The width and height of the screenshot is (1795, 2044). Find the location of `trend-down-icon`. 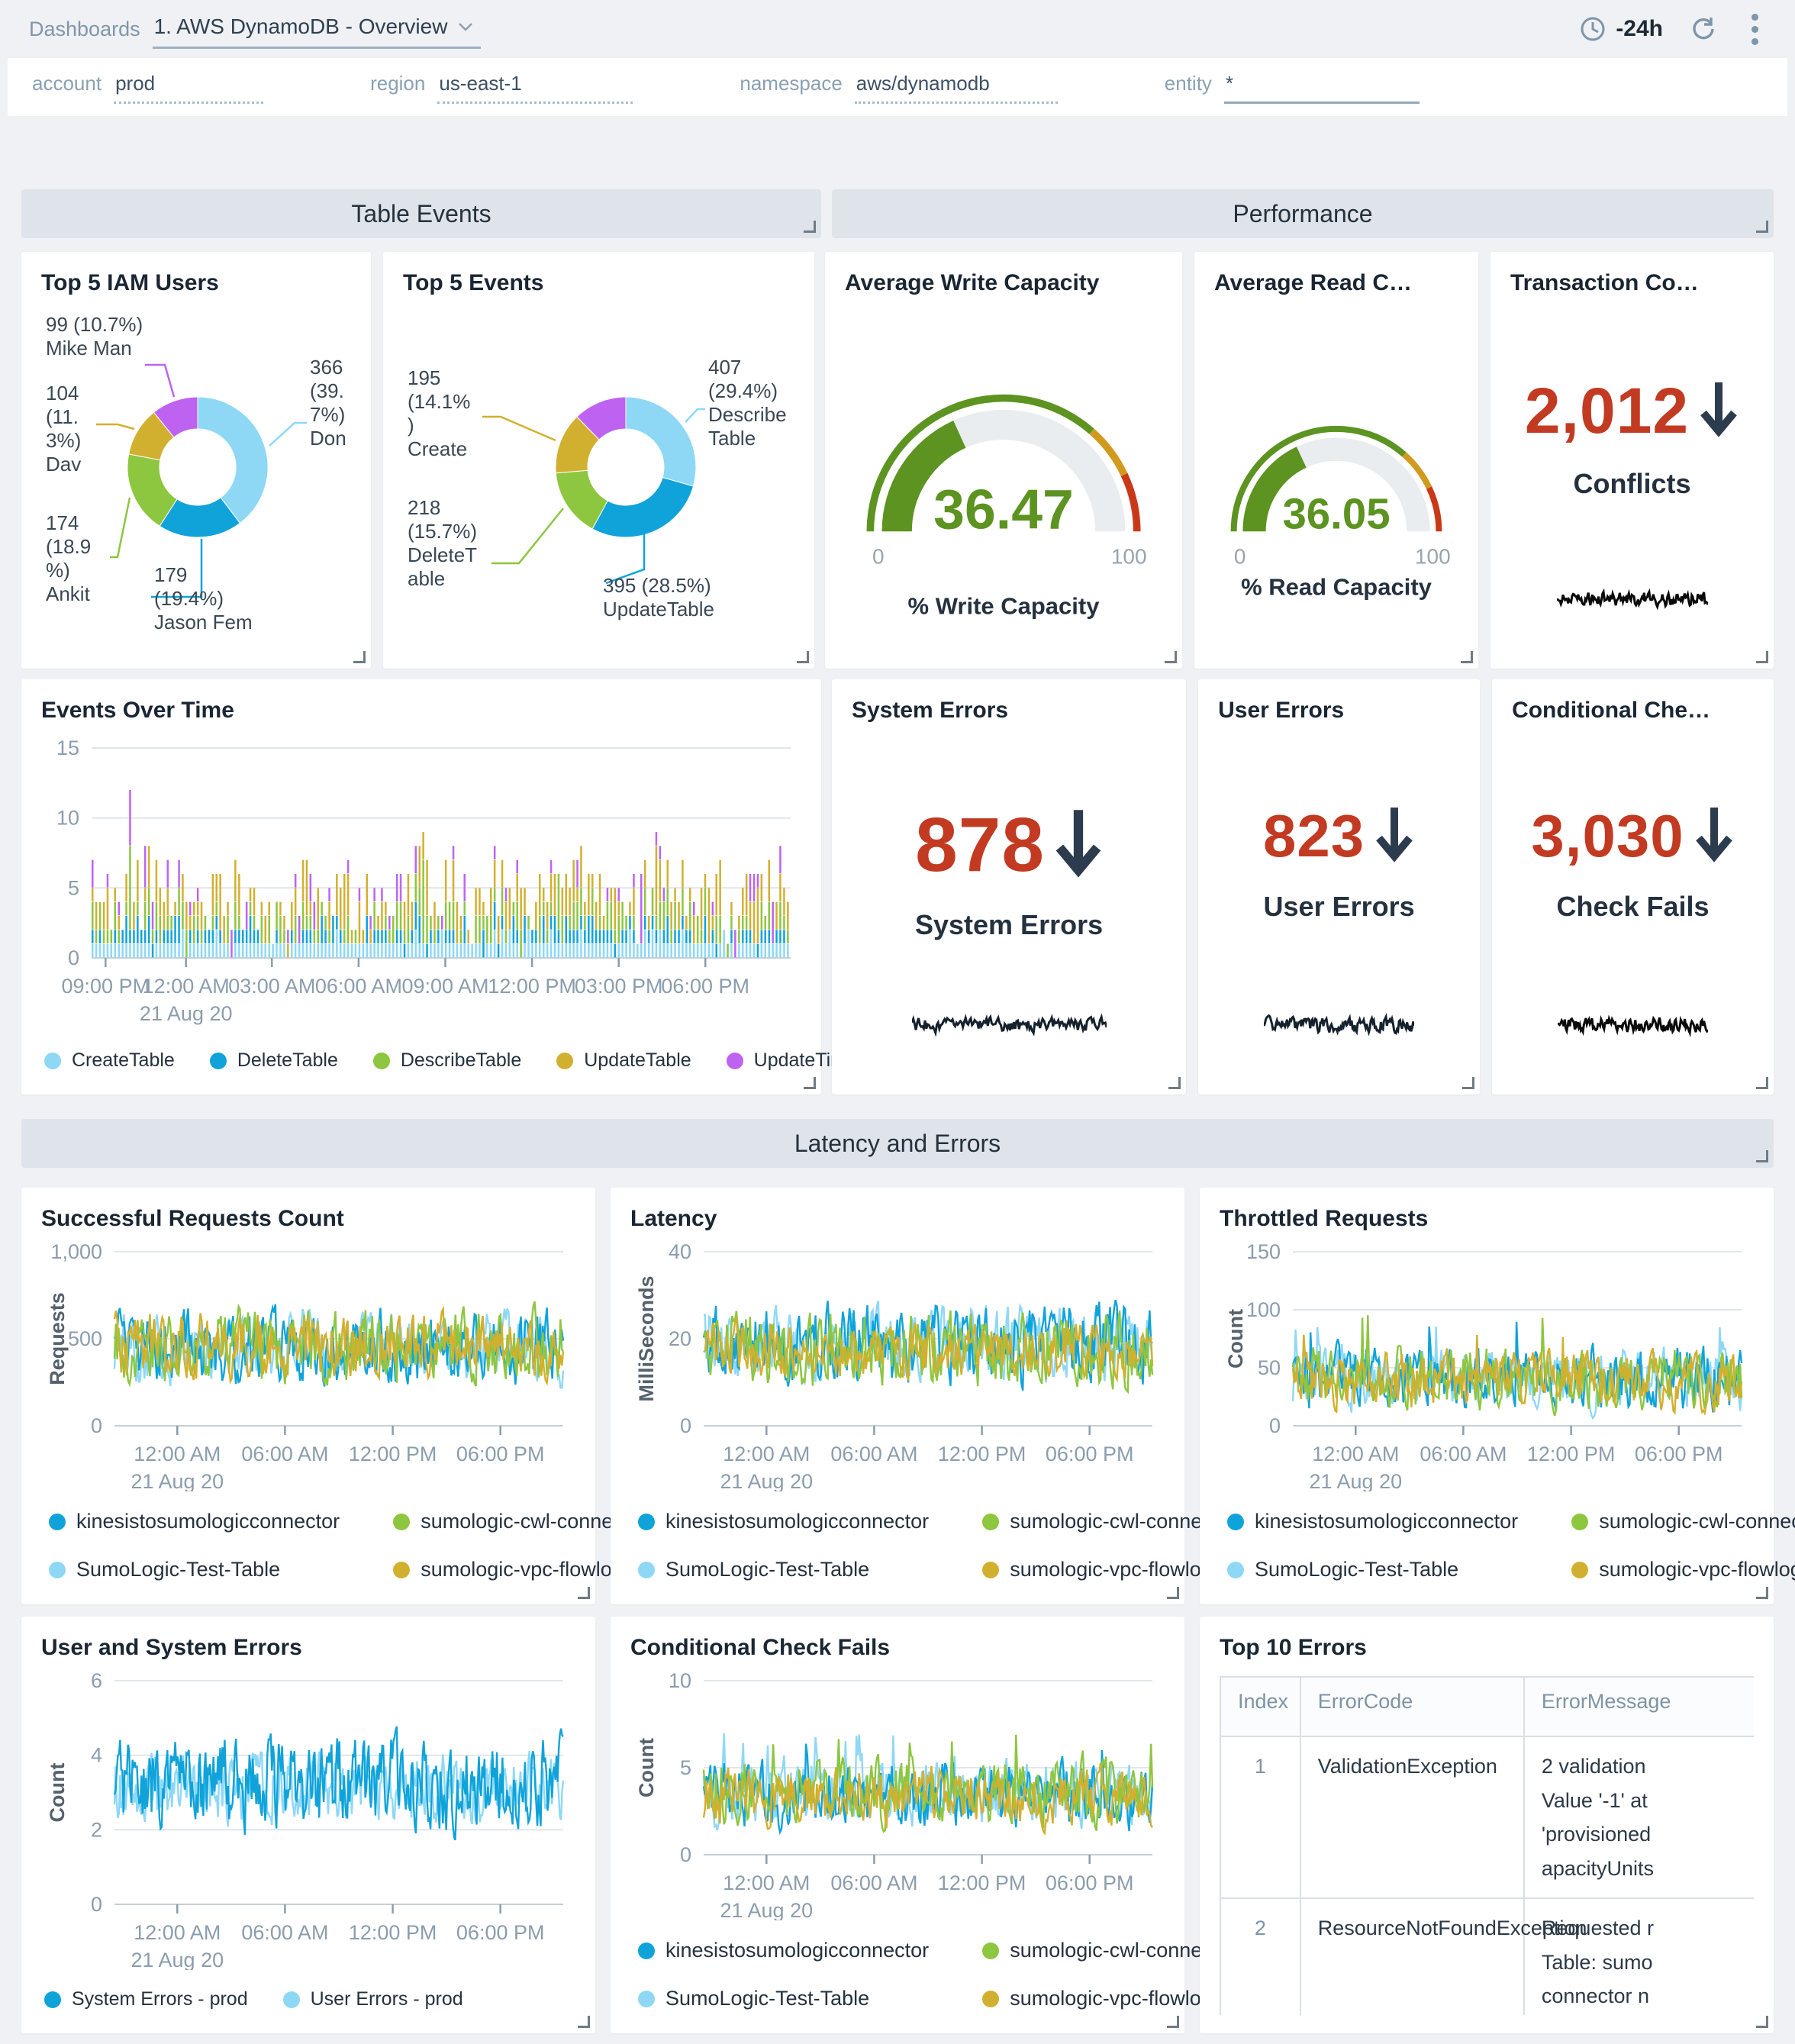

trend-down-icon is located at coordinates (1394, 834).